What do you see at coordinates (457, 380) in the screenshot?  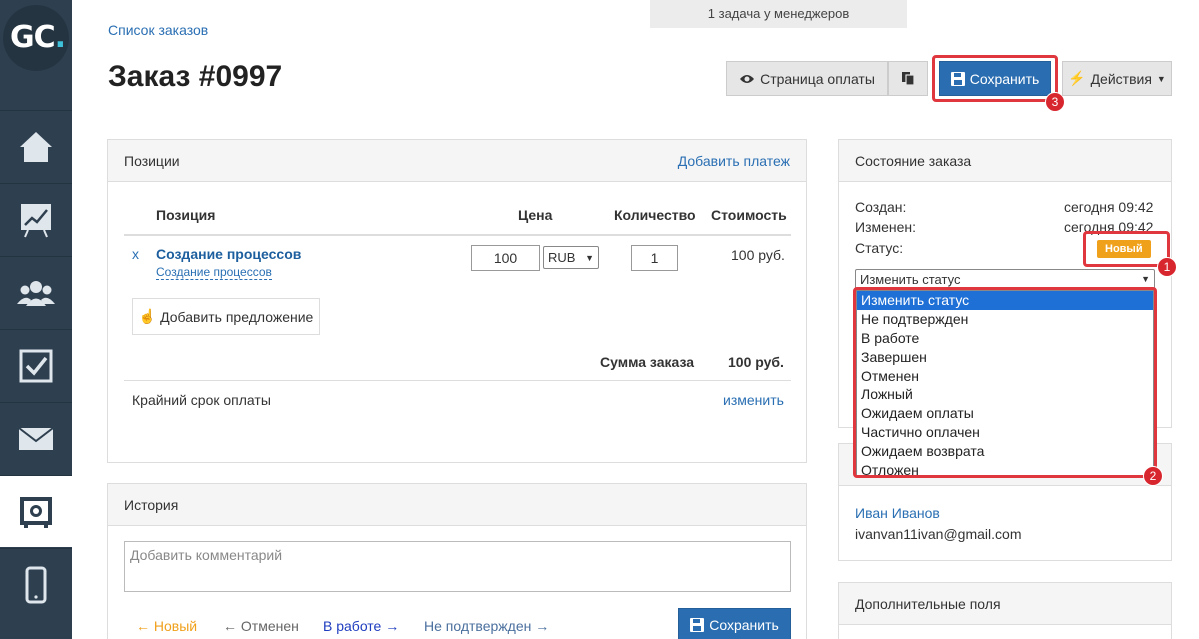 I see `sum-divider` at bounding box center [457, 380].